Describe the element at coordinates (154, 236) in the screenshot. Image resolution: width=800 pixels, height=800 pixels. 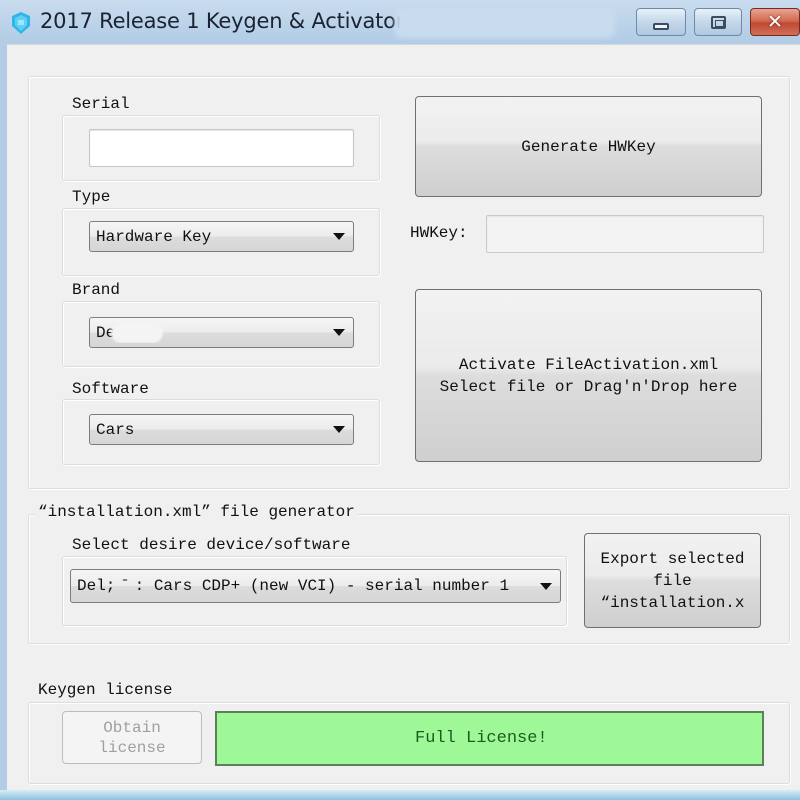
I see `type-selected-value: Hardware Key` at that location.